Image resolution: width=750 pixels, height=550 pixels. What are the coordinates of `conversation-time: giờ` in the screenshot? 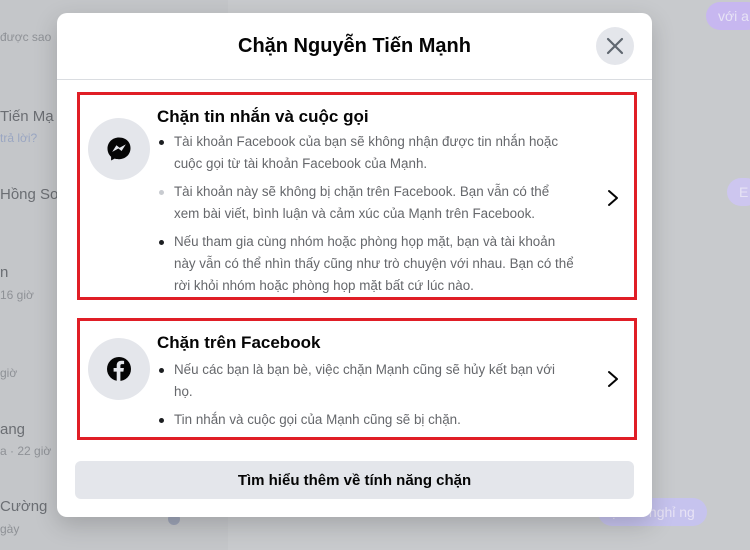 It's located at (9, 373).